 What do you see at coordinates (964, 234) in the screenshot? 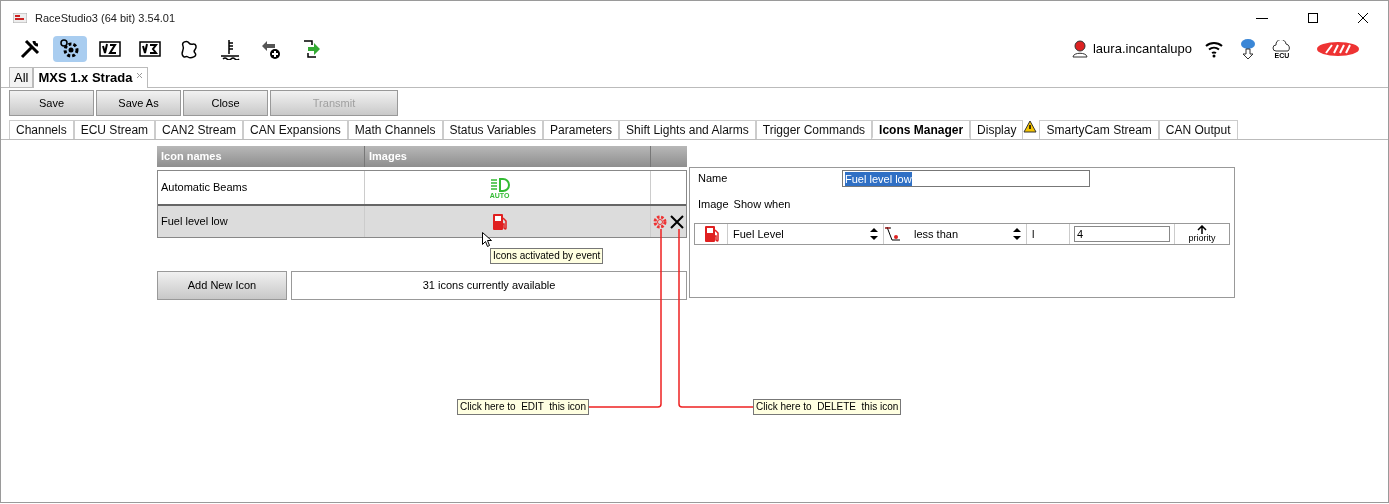
I see `operator-dropdown: less than` at bounding box center [964, 234].